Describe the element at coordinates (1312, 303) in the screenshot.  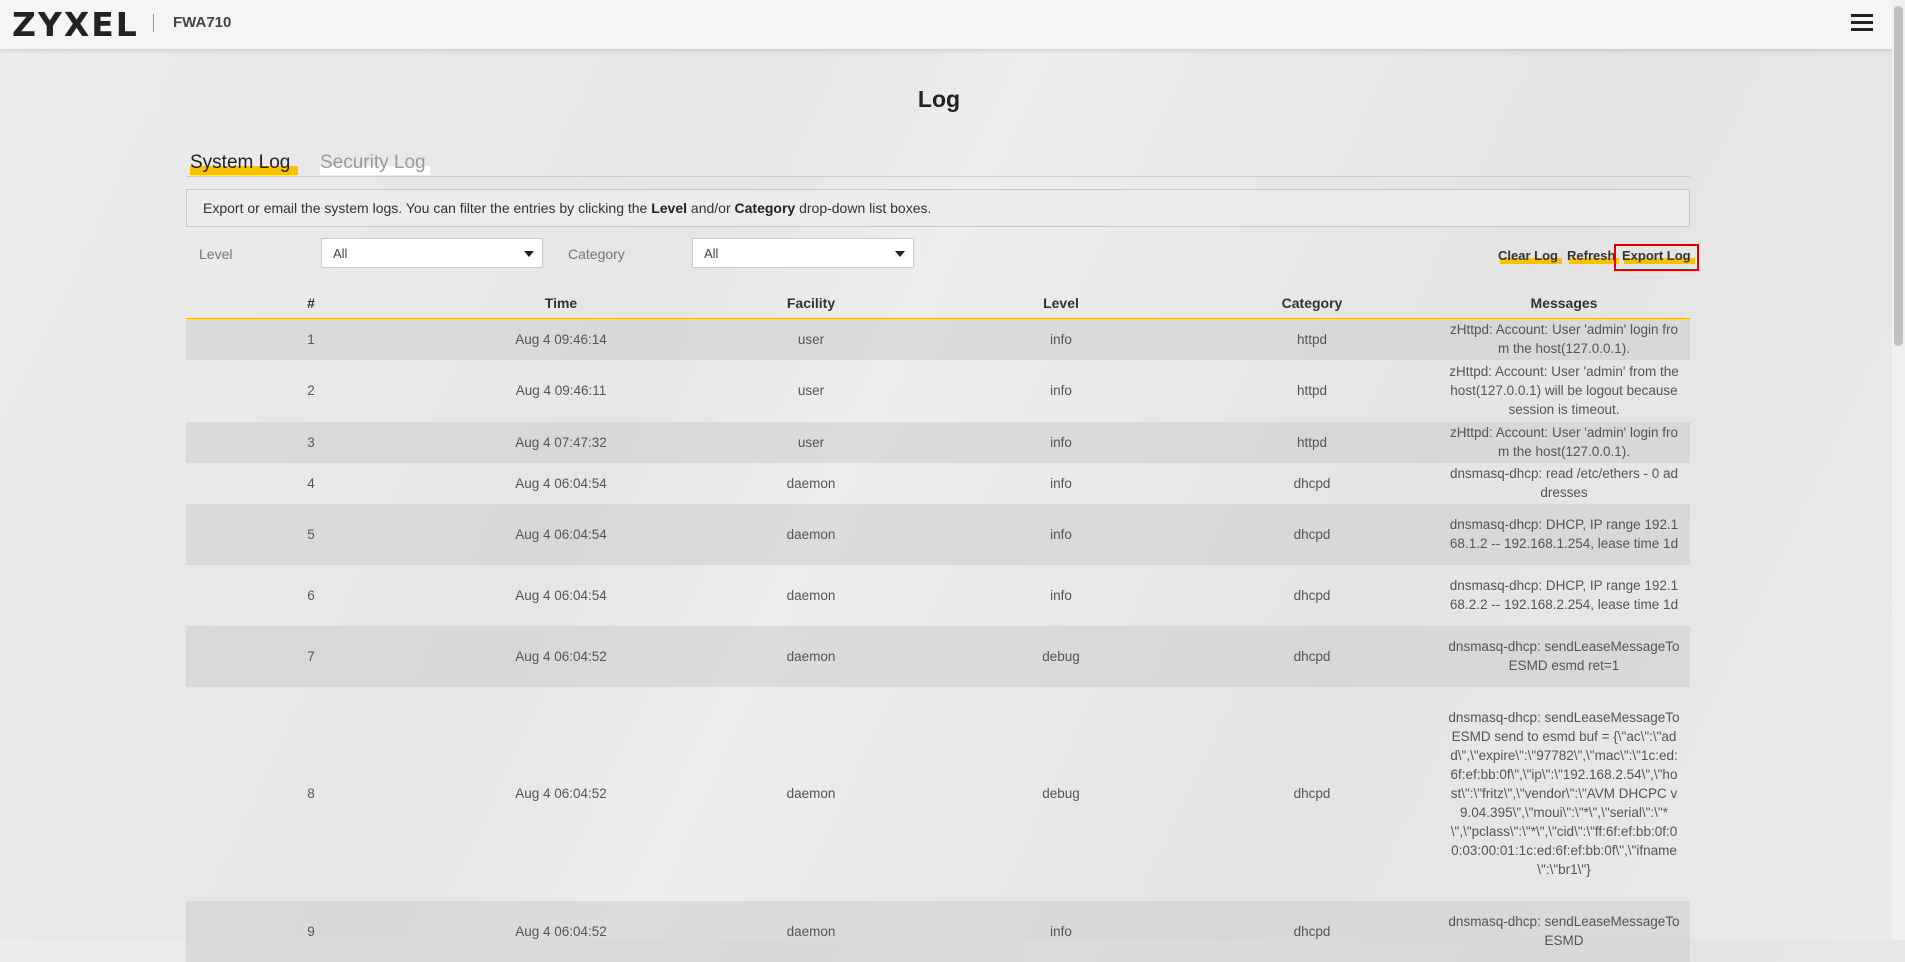
I see `column-header-category: Category` at that location.